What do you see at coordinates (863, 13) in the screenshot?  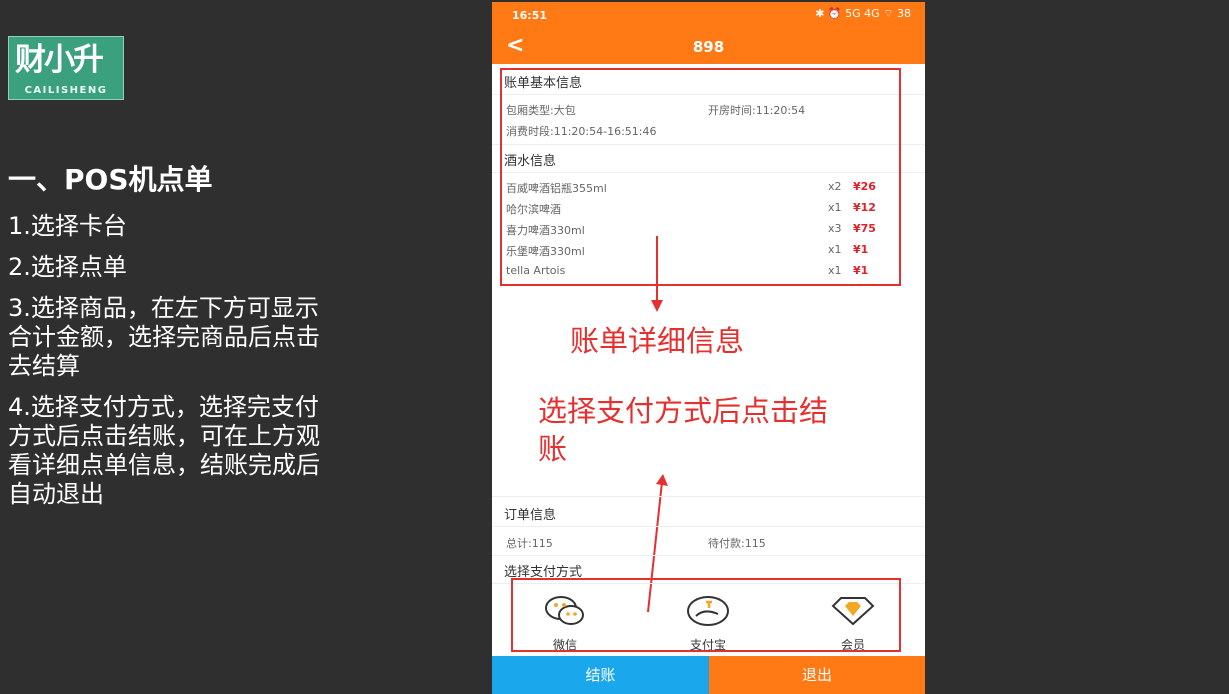 I see `status-icons: ✱ ⏰ 5G 4G ⌔ 38` at bounding box center [863, 13].